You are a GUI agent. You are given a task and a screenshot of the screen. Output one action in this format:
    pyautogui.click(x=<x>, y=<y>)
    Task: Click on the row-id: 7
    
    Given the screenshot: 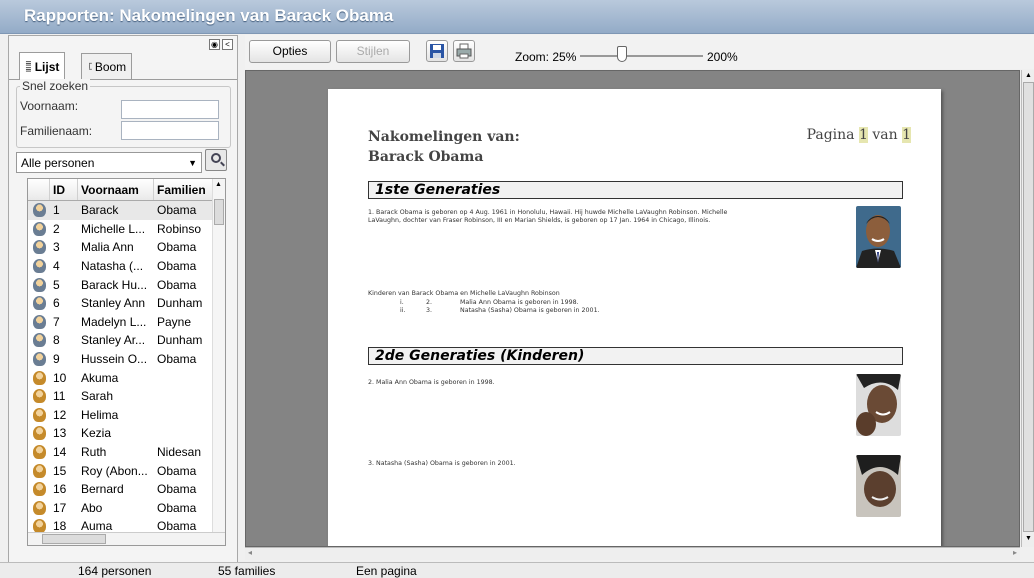 What is the action you would take?
    pyautogui.click(x=56, y=321)
    